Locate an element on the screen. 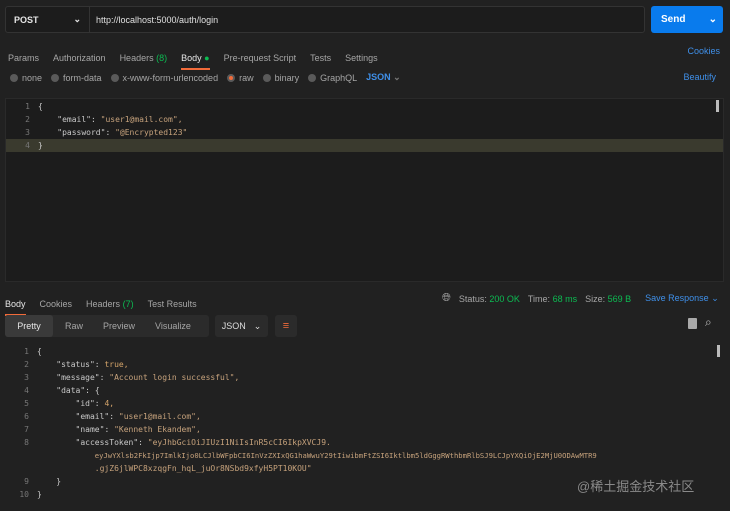  view-preview: Preview is located at coordinates (119, 326).